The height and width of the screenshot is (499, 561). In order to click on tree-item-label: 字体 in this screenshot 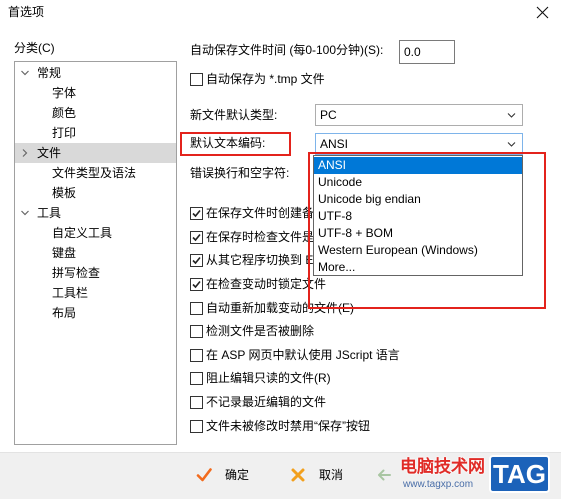, I will do `click(64, 93)`.